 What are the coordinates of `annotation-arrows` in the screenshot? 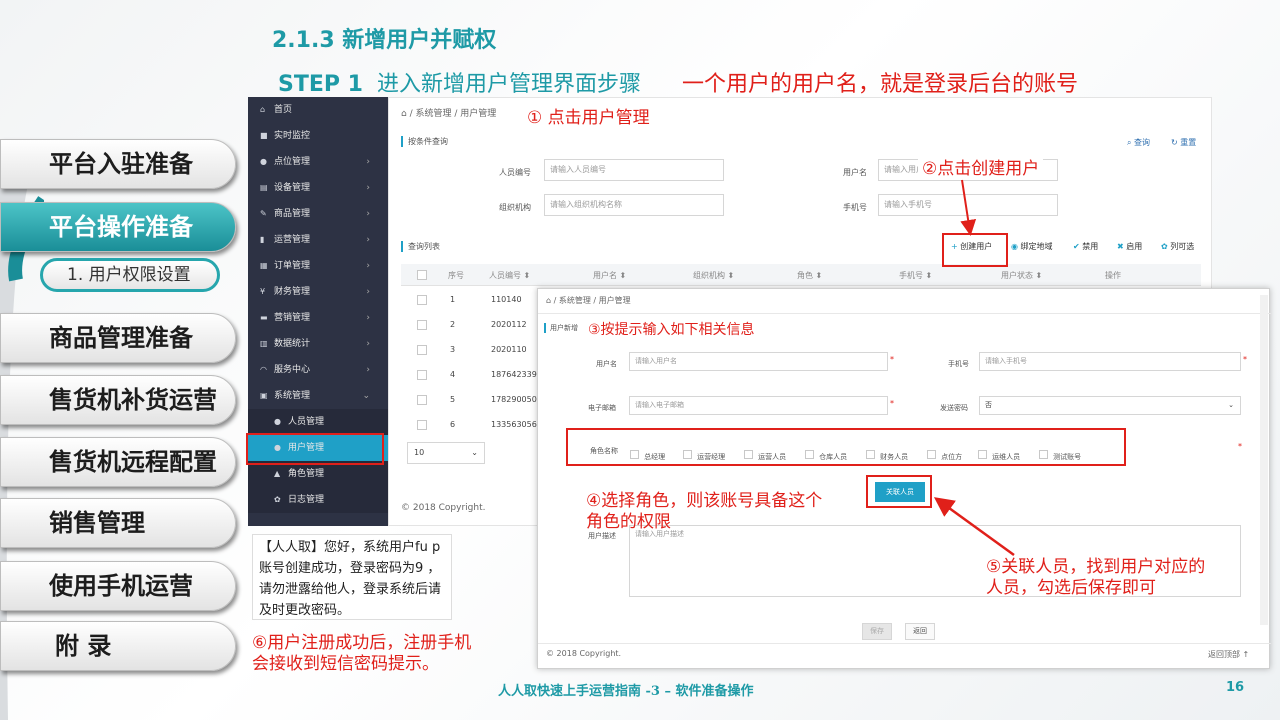 It's located at (974, 368).